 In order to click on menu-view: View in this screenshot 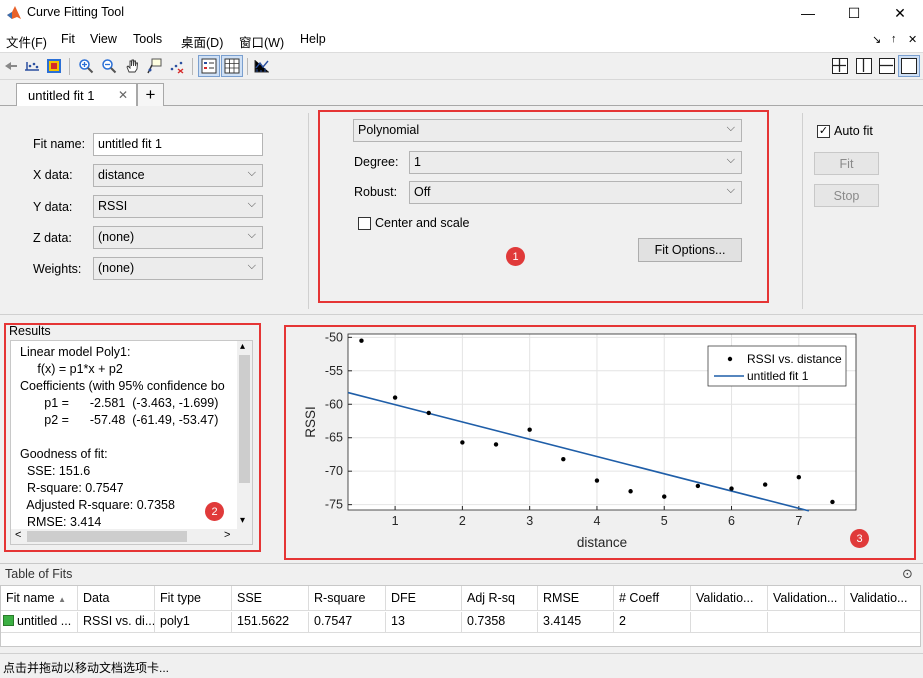, I will do `click(103, 39)`.